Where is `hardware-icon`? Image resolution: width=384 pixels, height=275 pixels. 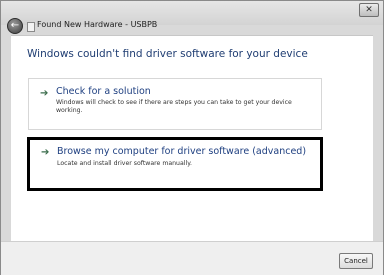
hardware-icon is located at coordinates (31, 27).